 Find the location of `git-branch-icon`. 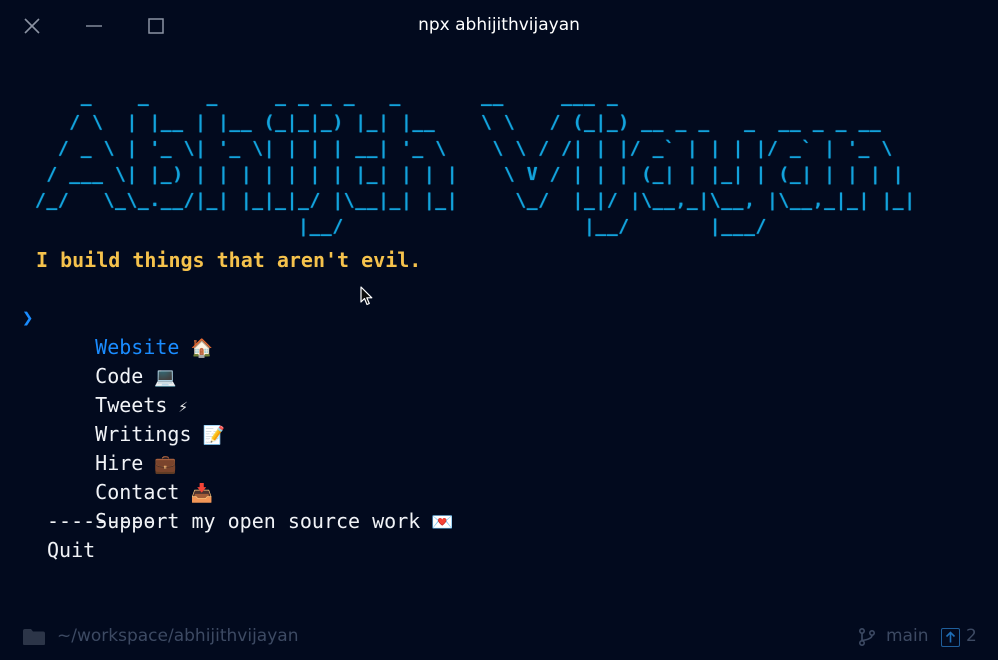

git-branch-icon is located at coordinates (867, 637).